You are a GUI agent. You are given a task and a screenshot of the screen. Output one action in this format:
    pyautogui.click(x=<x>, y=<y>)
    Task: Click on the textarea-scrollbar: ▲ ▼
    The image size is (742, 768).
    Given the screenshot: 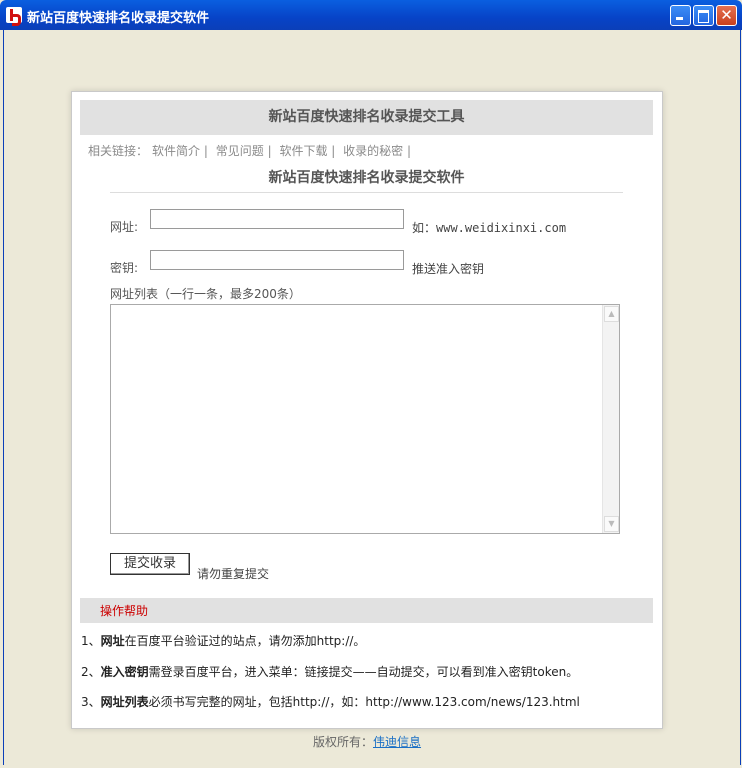 What is the action you would take?
    pyautogui.click(x=610, y=419)
    